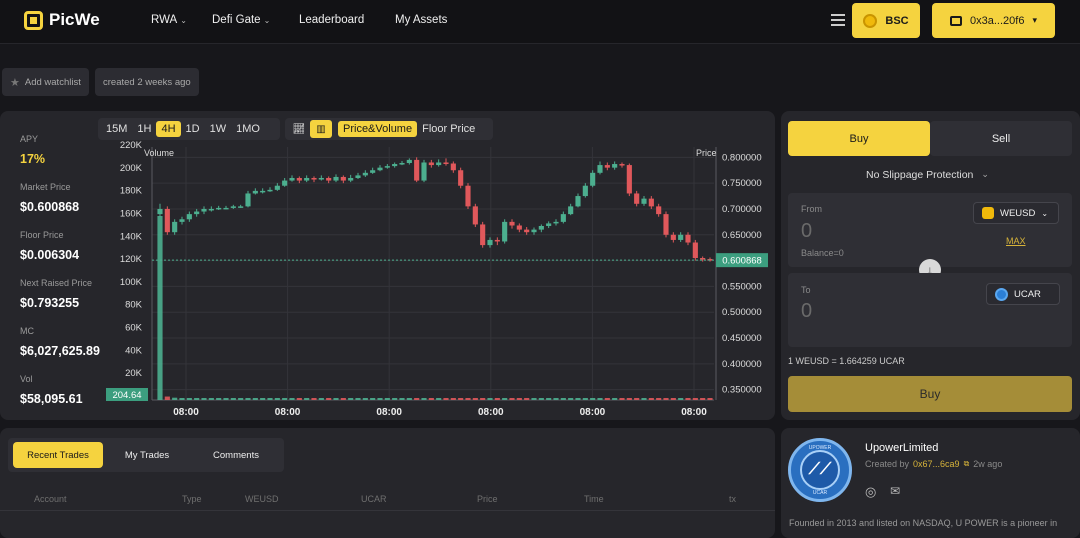  Describe the element at coordinates (859, 138) in the screenshot. I see `tab-buy: Buy` at that location.